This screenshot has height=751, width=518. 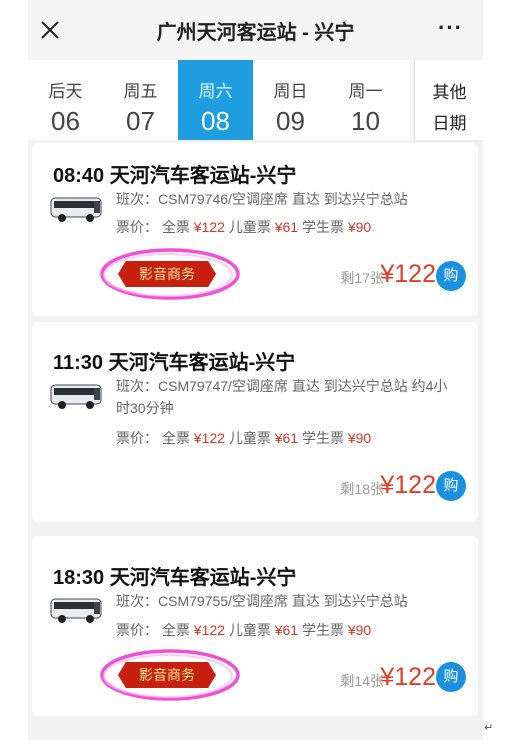 I want to click on date-tab-06: 后天 06, so click(x=65, y=100).